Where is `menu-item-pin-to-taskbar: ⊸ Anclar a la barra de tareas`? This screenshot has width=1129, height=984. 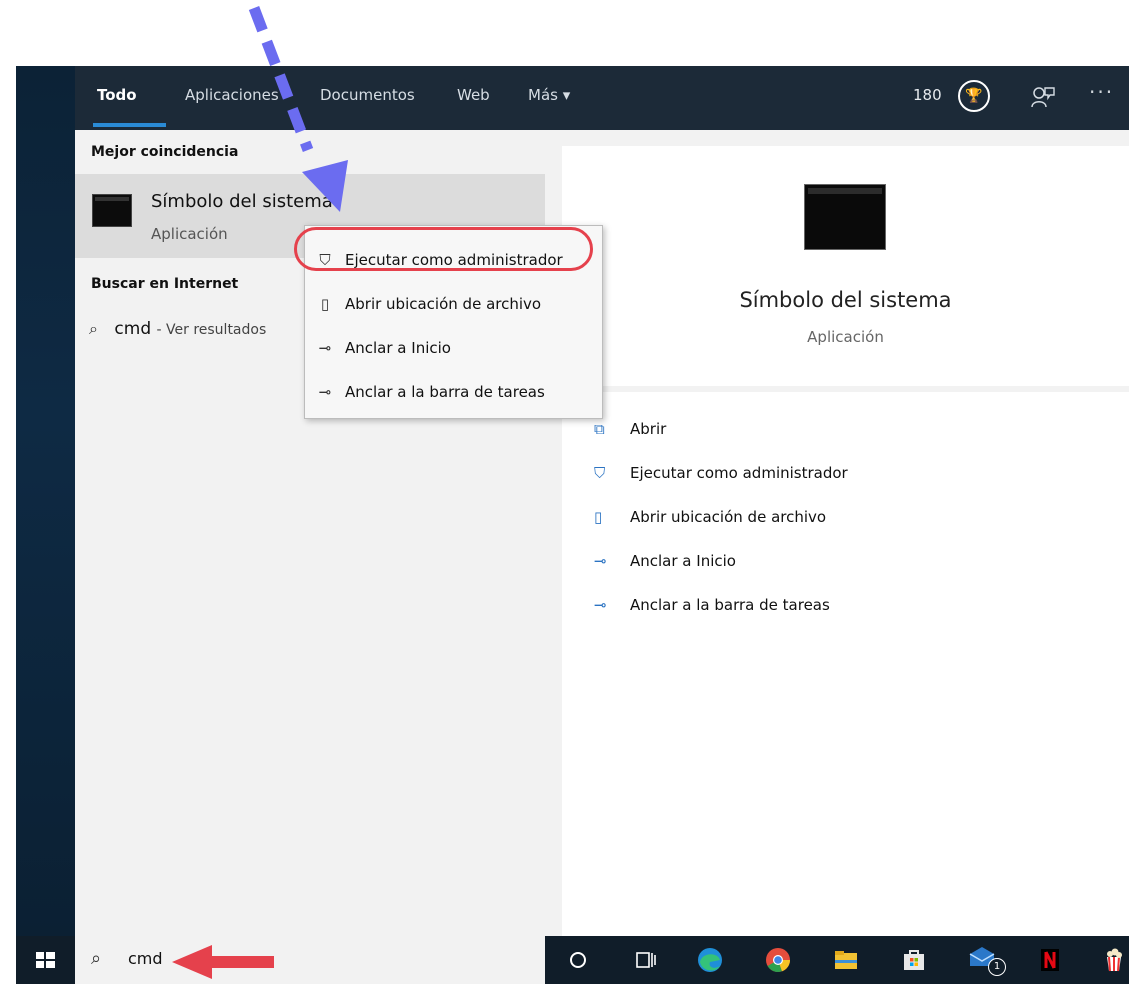
menu-item-pin-to-taskbar: ⊸ Anclar a la barra de tareas is located at coordinates (453, 392).